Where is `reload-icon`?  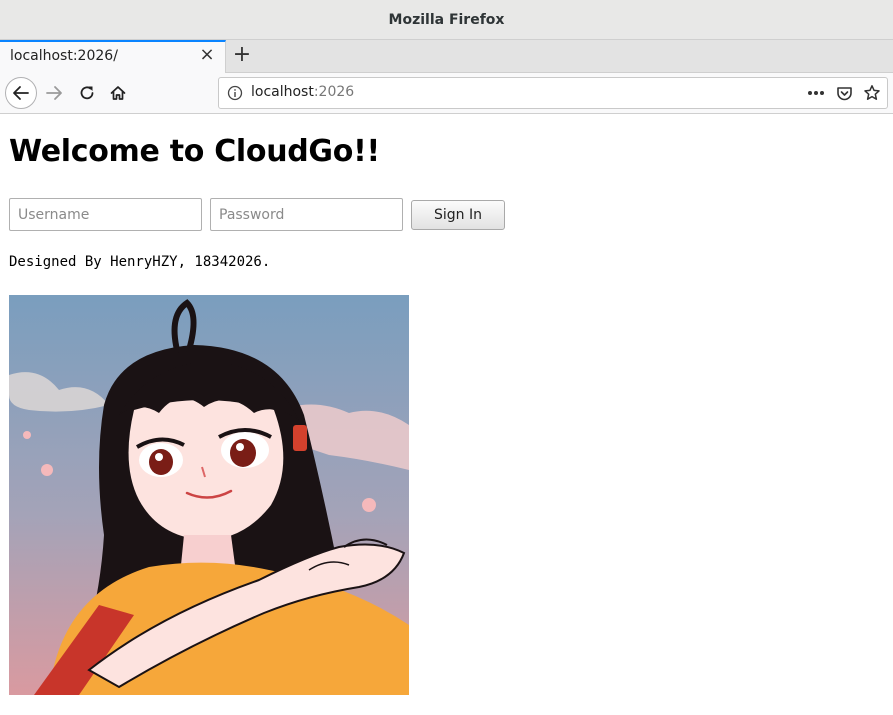
reload-icon is located at coordinates (87, 93).